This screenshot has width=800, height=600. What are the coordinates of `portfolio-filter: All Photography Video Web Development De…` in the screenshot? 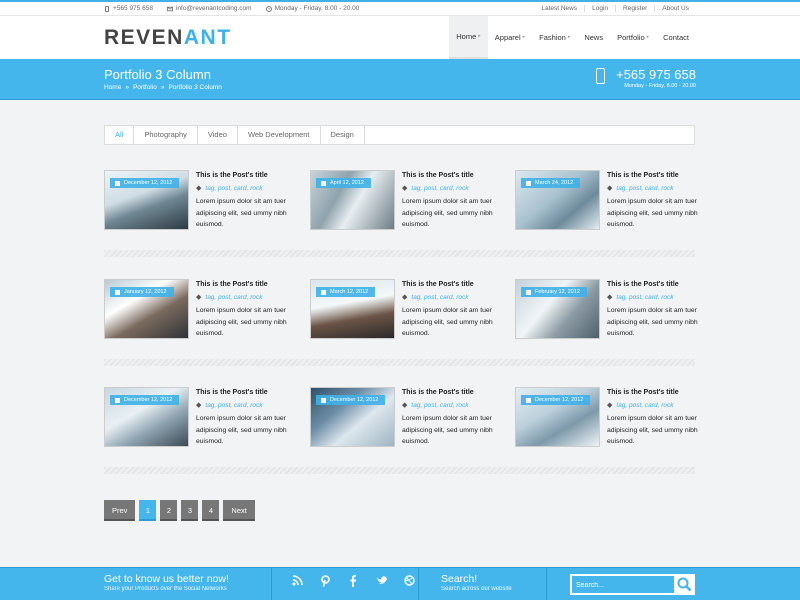 It's located at (399, 135).